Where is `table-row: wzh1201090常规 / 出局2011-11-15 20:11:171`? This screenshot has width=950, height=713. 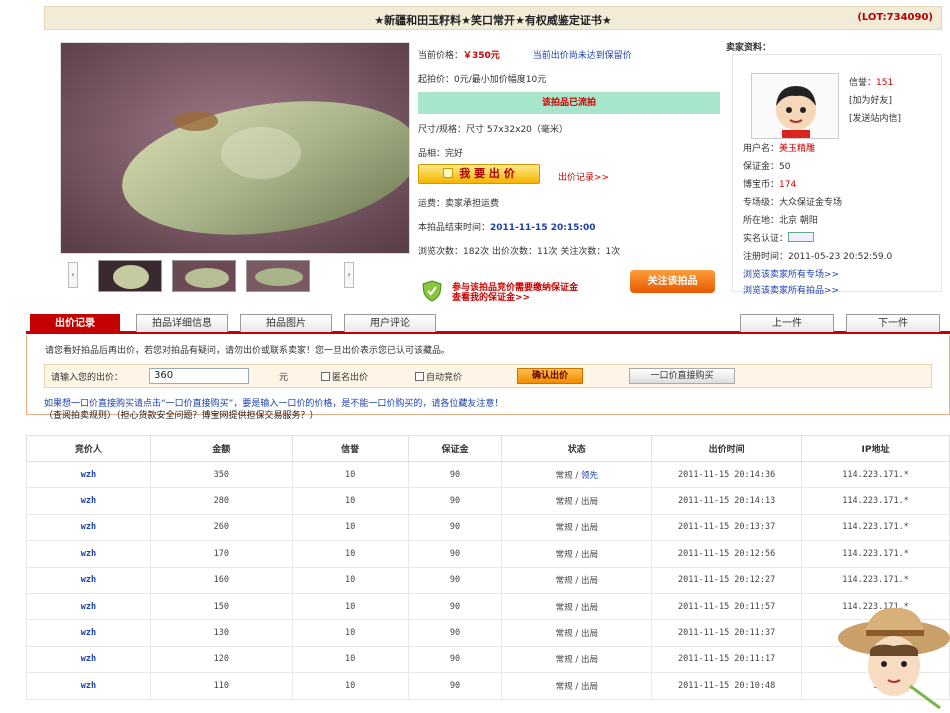 table-row: wzh1201090常规 / 出局2011-11-15 20:11:171 is located at coordinates (488, 659).